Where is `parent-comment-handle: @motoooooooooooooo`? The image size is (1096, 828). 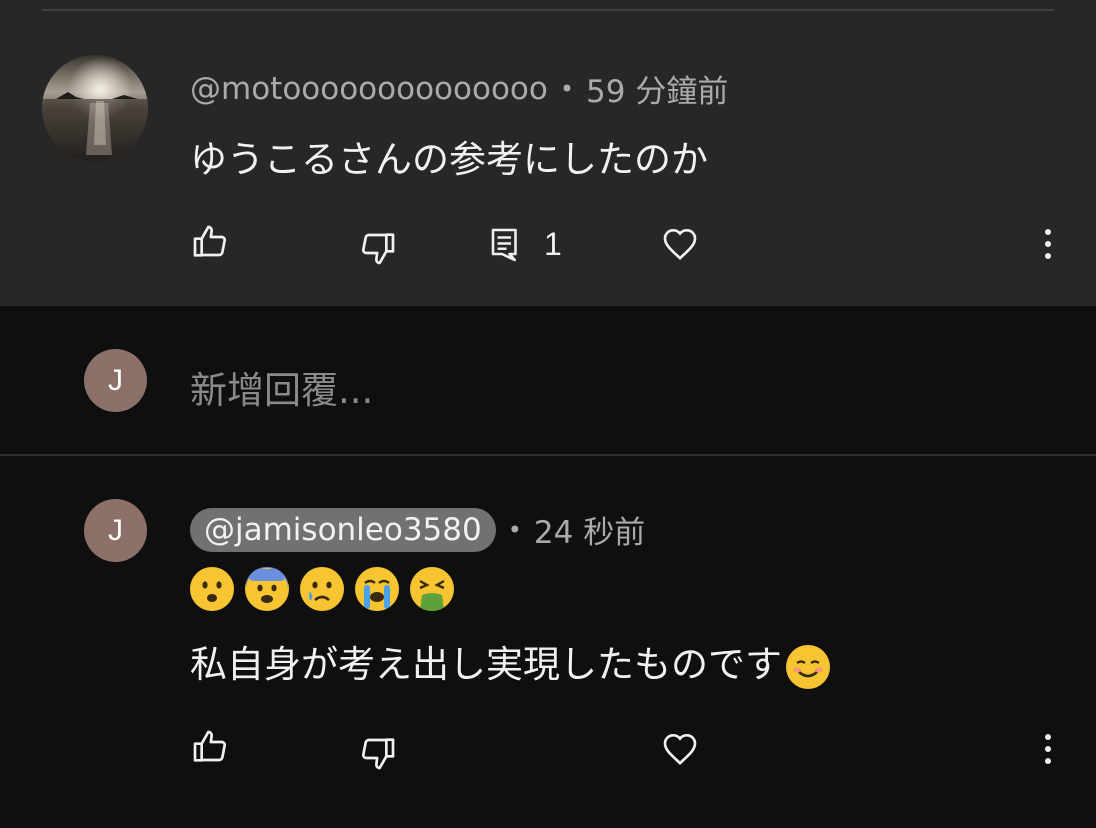 parent-comment-handle: @motoooooooooooooo is located at coordinates (369, 89).